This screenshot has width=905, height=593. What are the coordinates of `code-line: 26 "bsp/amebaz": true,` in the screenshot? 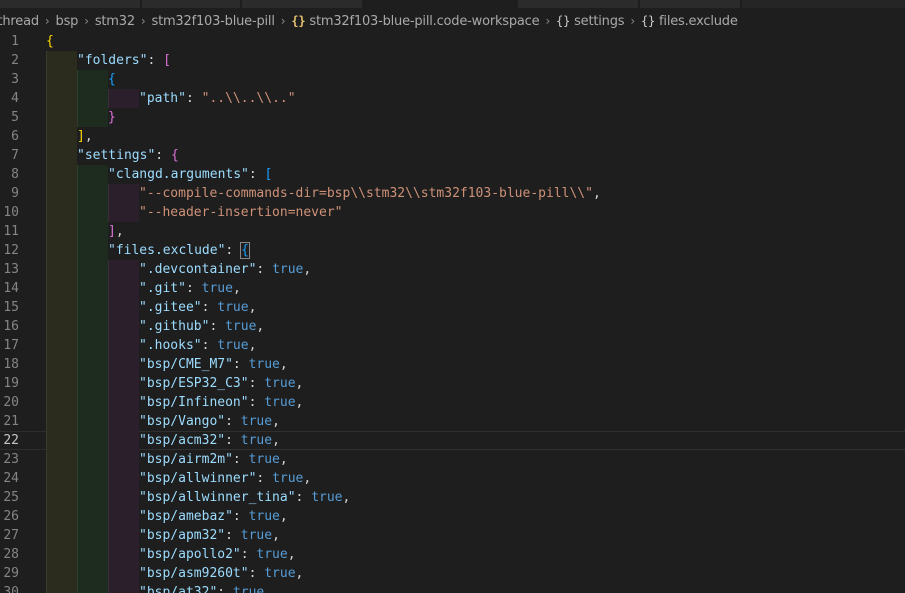 It's located at (452, 516).